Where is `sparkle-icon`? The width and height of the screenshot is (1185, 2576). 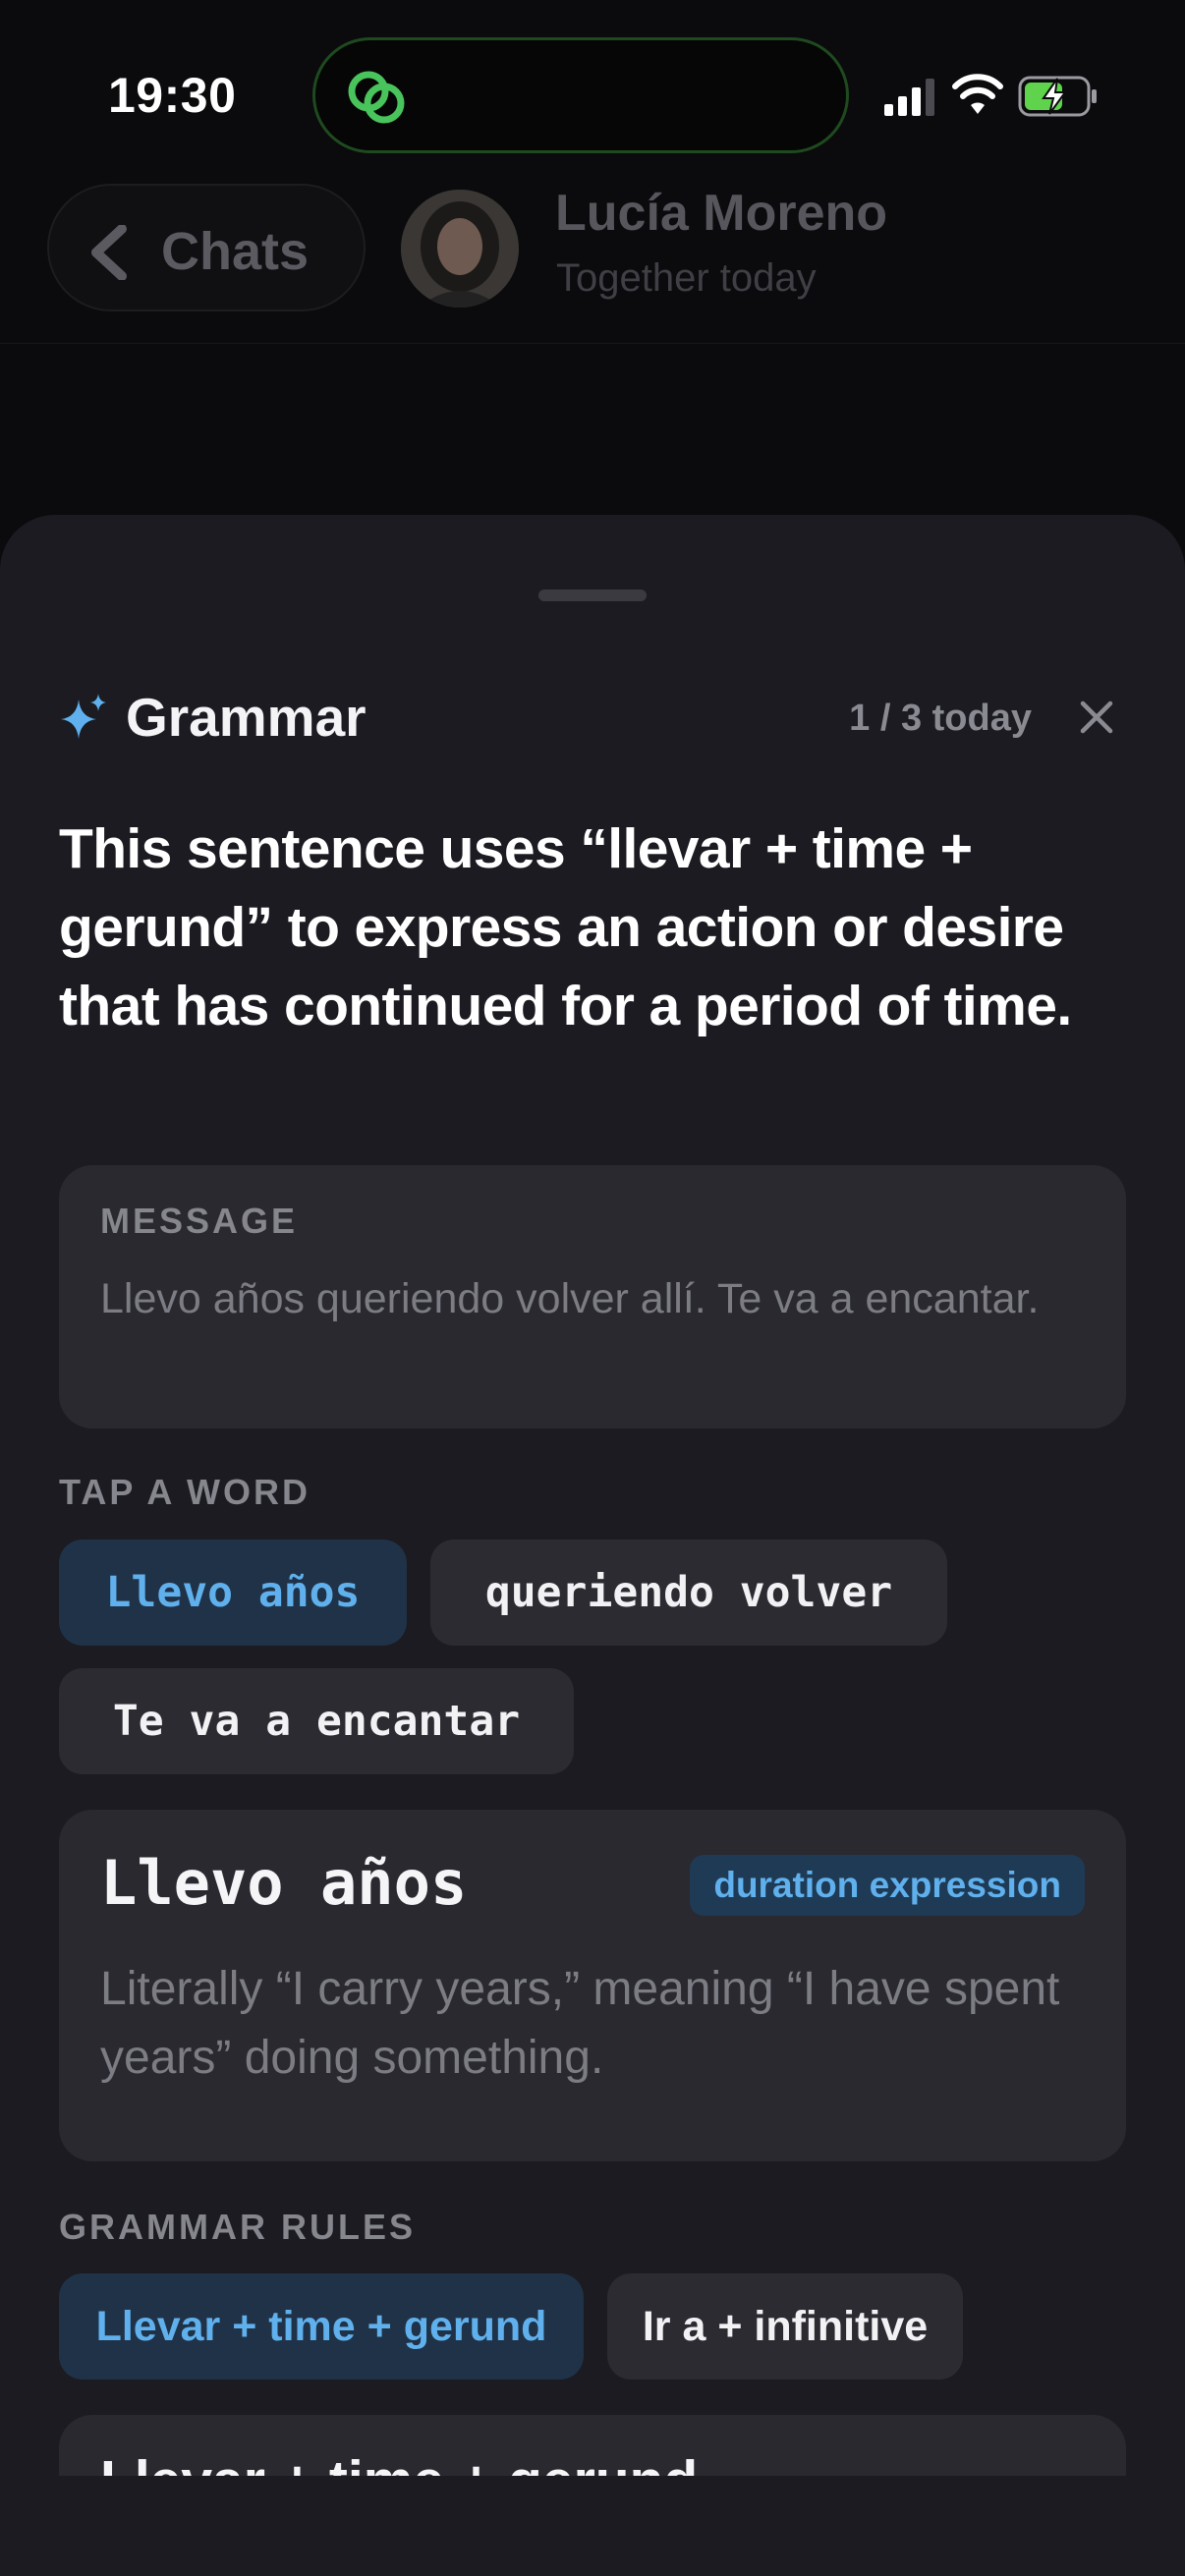 sparkle-icon is located at coordinates (84, 716).